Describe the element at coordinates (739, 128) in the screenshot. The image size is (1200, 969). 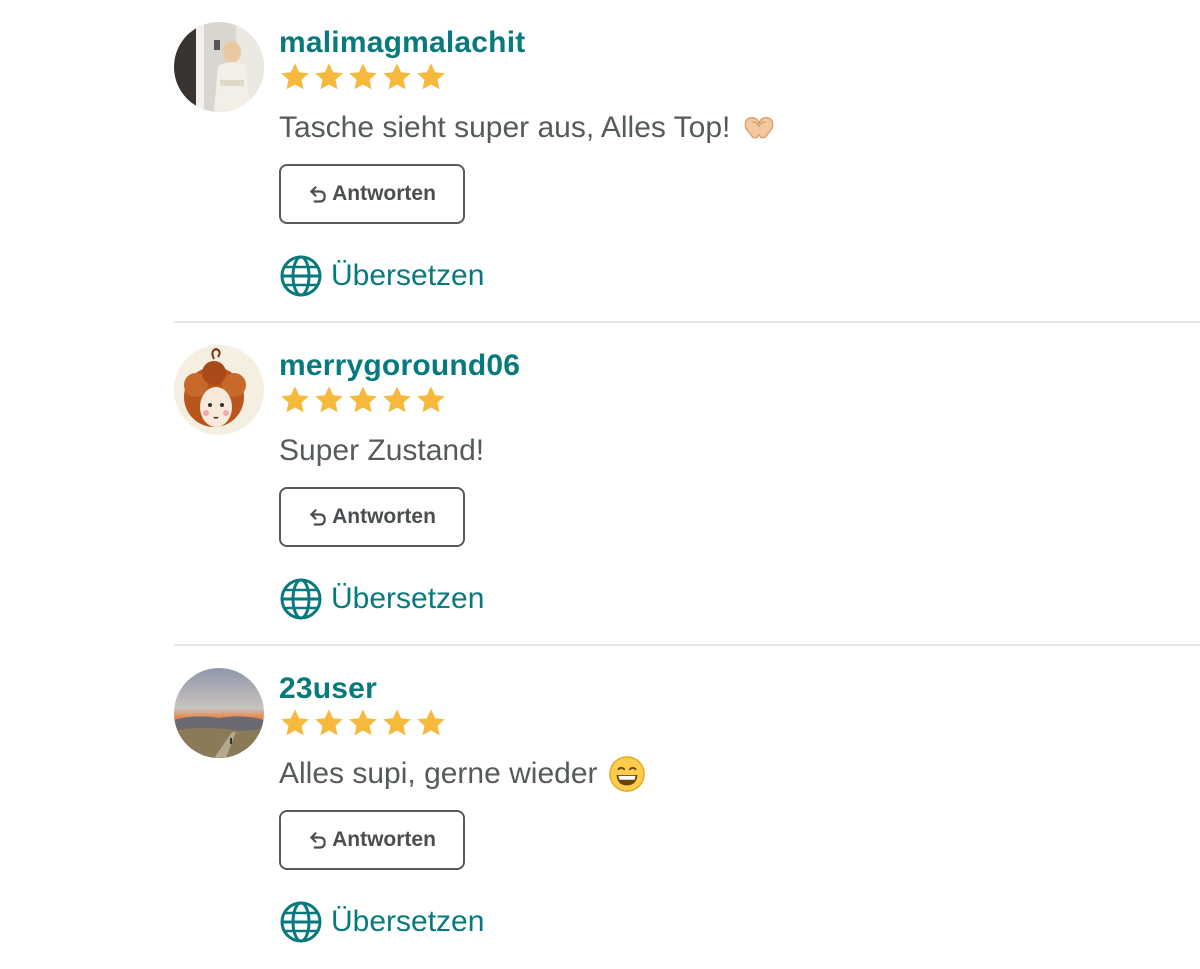
I see `review-comment: Tasche sieht super aus, Alles Top!` at that location.